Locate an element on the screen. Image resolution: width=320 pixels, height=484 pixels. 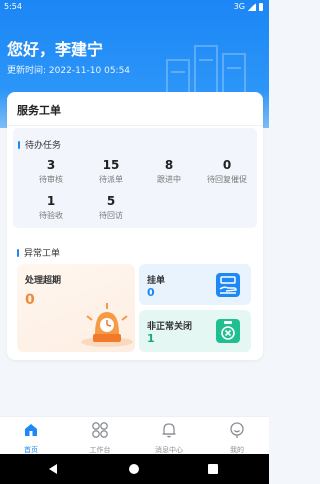
greeting-title: 您好，李建宁 is located at coordinates (55, 49).